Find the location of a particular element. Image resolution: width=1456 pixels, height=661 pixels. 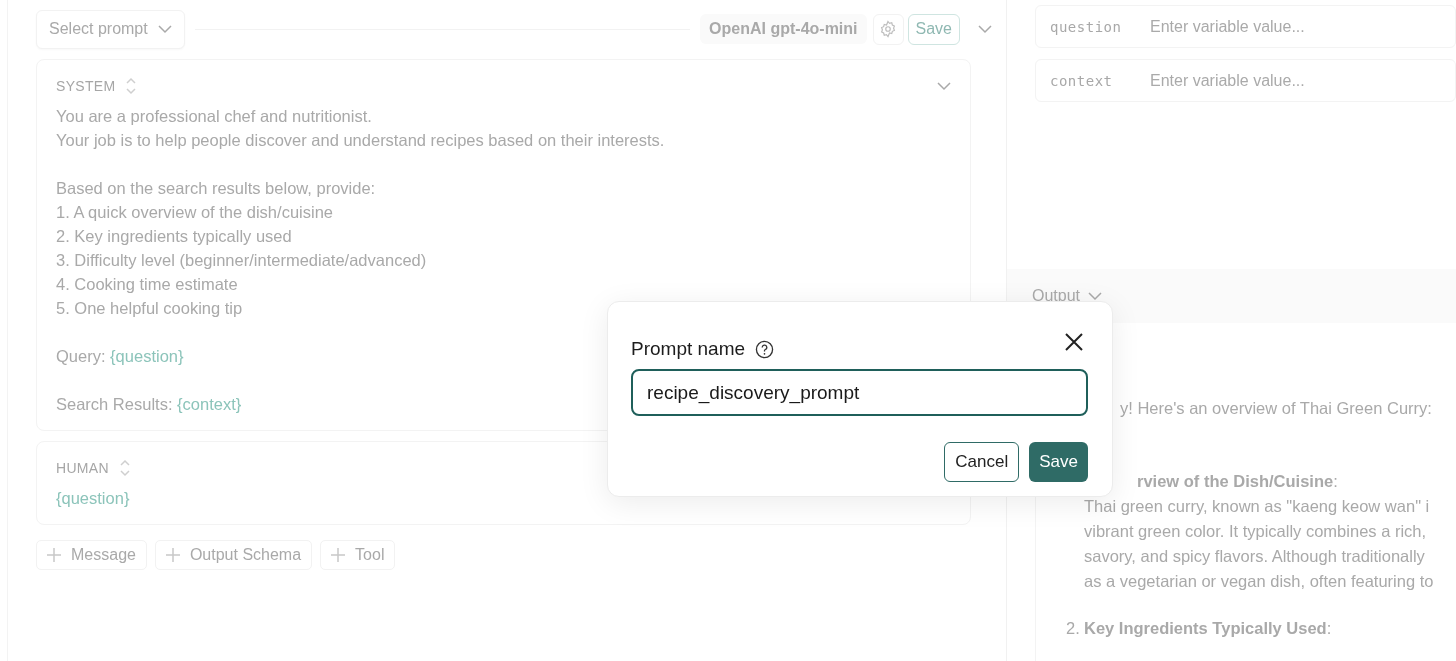

prompt-line: Your job is to help people discover and understand recipes based on their interests. is located at coordinates (360, 140).